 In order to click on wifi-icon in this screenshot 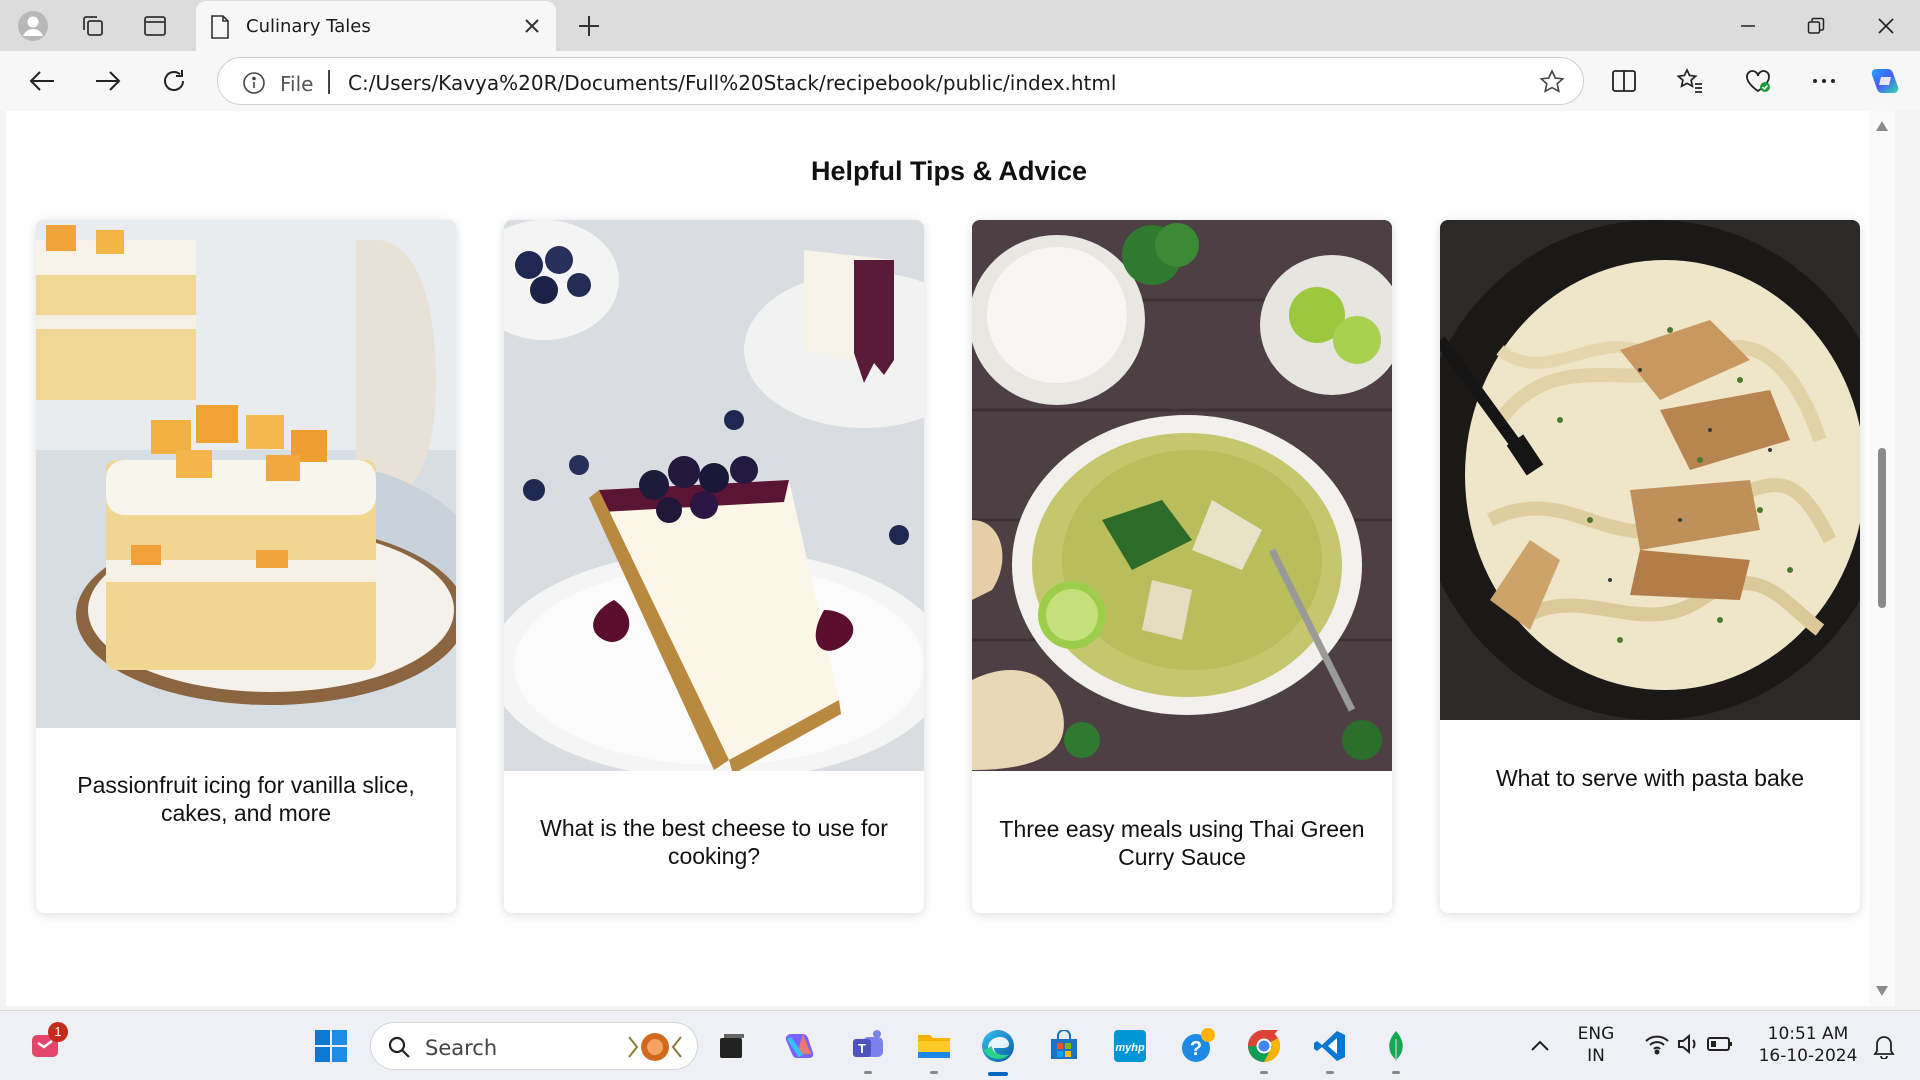, I will do `click(1657, 1046)`.